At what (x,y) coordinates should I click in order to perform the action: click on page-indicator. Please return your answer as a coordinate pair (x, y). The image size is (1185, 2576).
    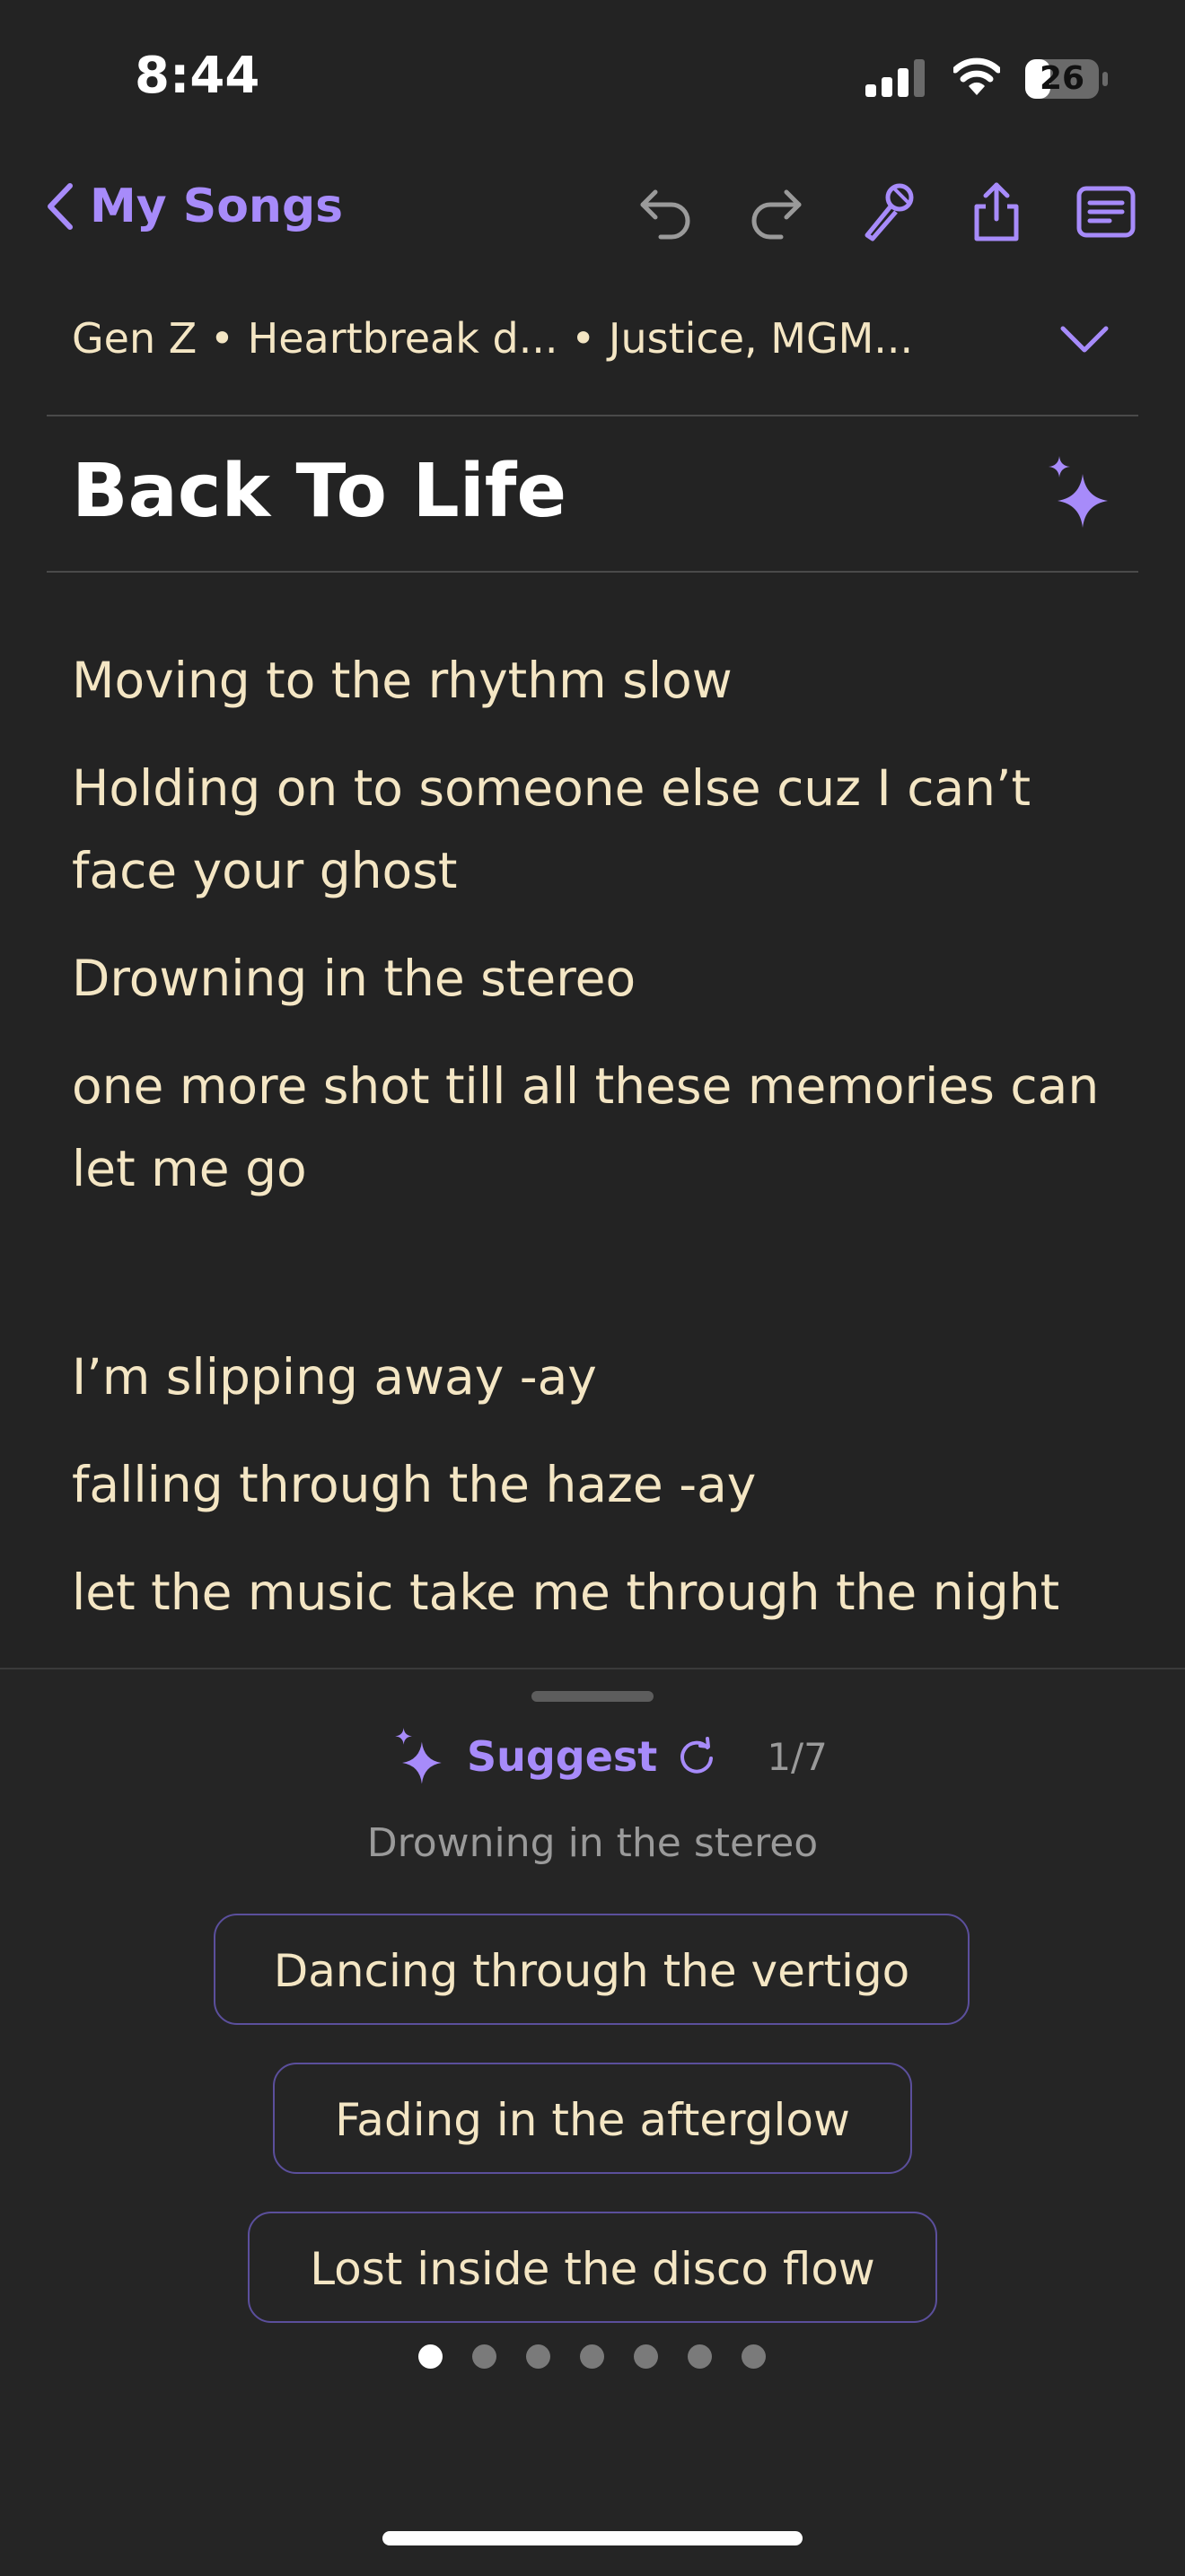
    Looking at the image, I should click on (592, 2356).